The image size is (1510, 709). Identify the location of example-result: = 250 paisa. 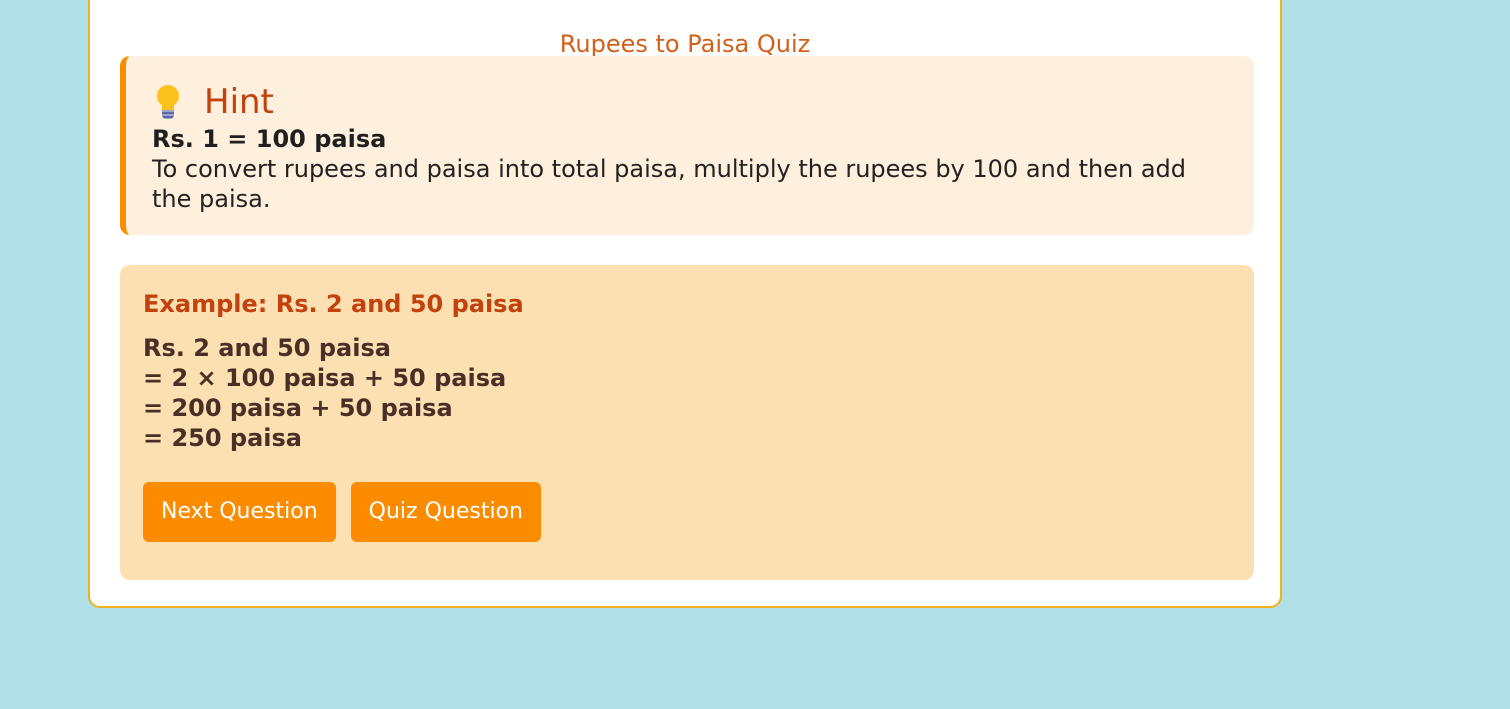
(222, 438).